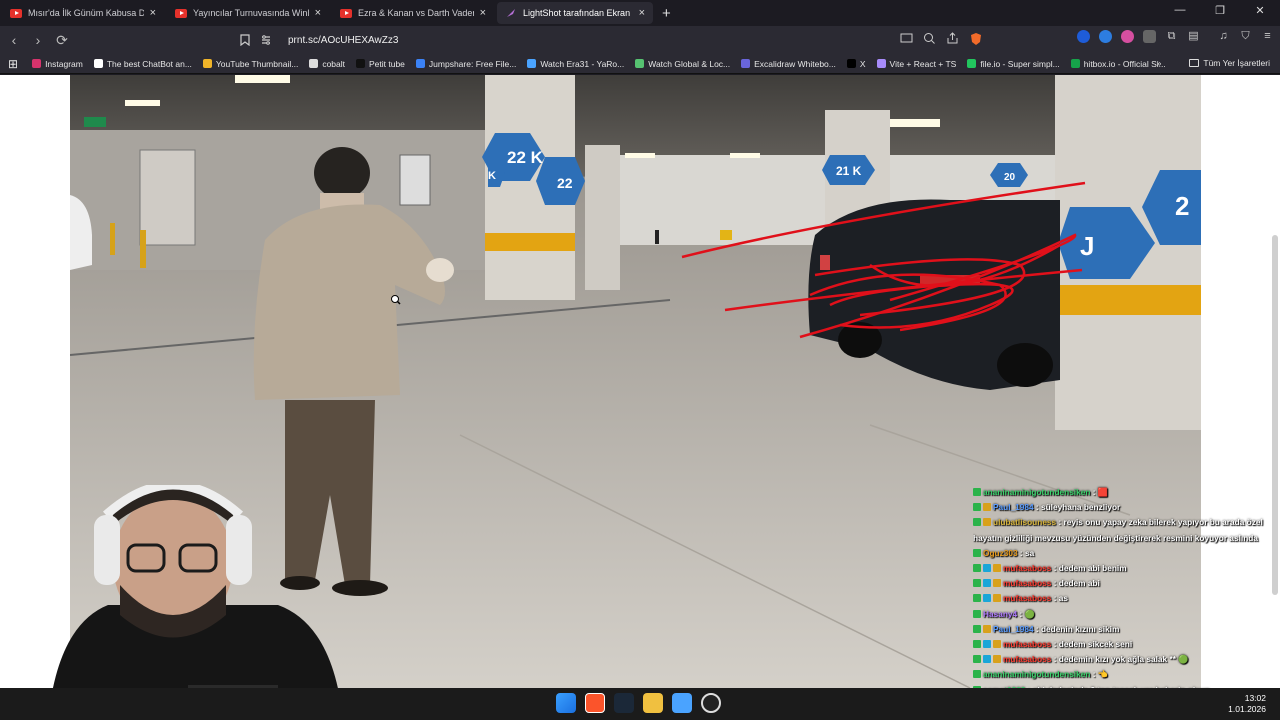 The width and height of the screenshot is (1280, 720). What do you see at coordinates (1193, 36) in the screenshot?
I see `sidebar-icon: ▤` at bounding box center [1193, 36].